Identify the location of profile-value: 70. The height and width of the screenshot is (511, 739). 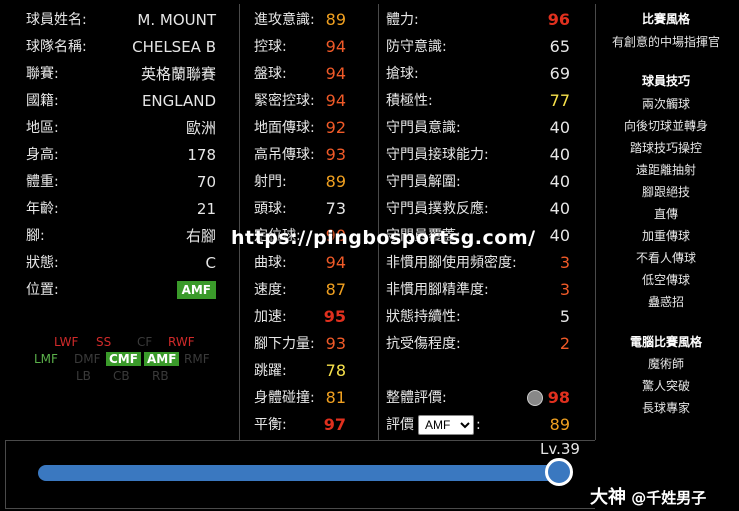
(206, 182).